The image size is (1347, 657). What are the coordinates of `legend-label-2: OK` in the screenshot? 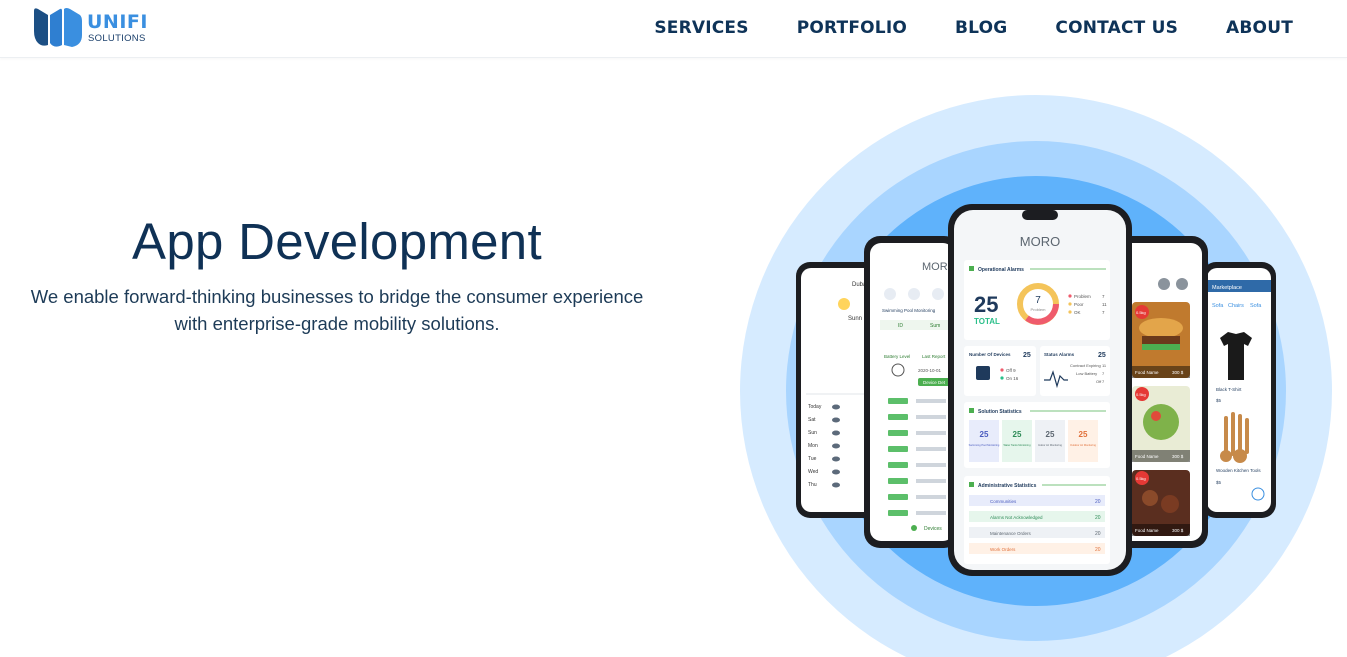 It's located at (1077, 312).